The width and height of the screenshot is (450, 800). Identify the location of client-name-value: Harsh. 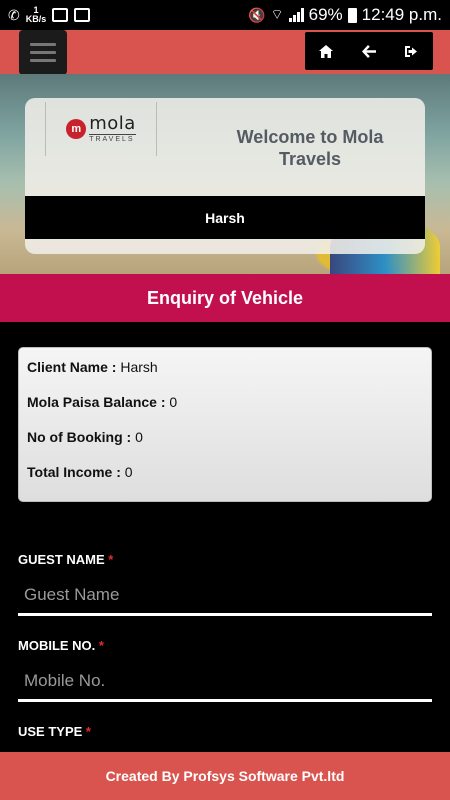
(139, 367).